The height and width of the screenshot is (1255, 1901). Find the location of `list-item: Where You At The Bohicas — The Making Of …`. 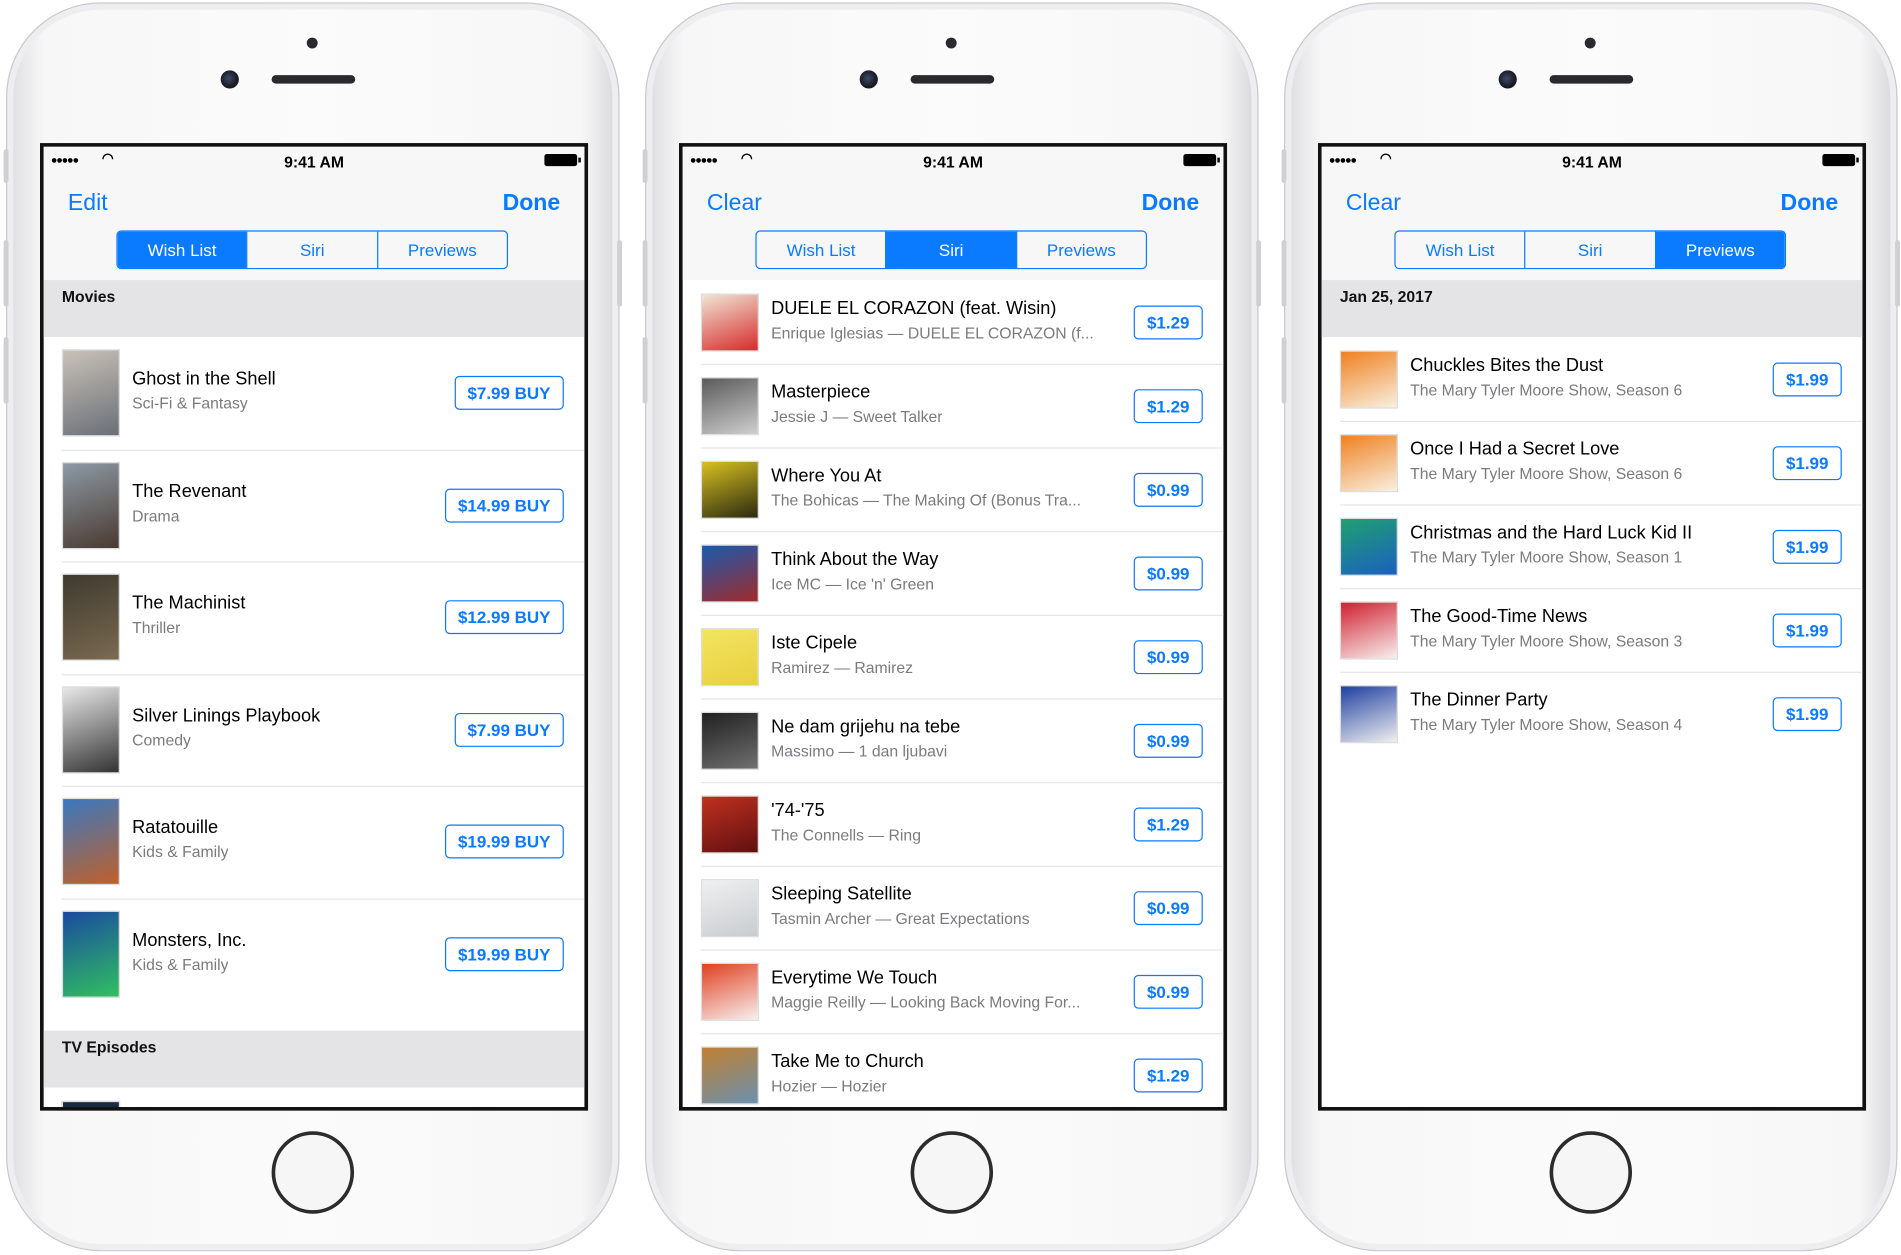

list-item: Where You At The Bohicas — The Making Of … is located at coordinates (953, 489).